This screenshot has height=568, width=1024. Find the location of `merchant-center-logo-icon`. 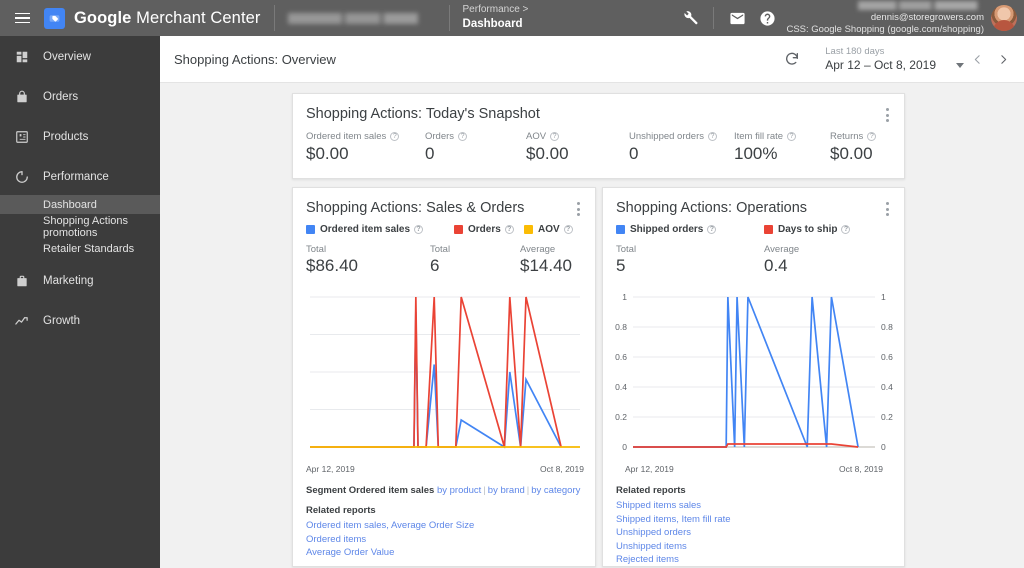

merchant-center-logo-icon is located at coordinates (54, 18).